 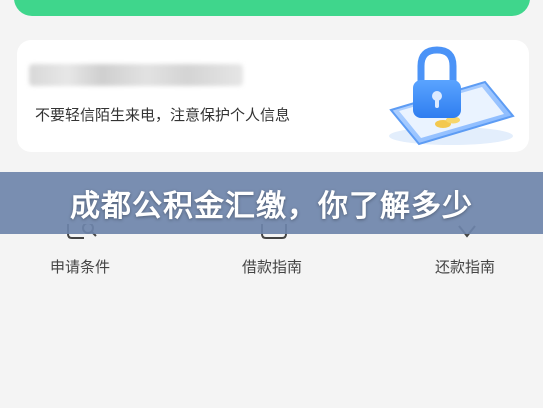 I want to click on nav-label-apply-conditions: 申请条件, so click(x=79, y=267).